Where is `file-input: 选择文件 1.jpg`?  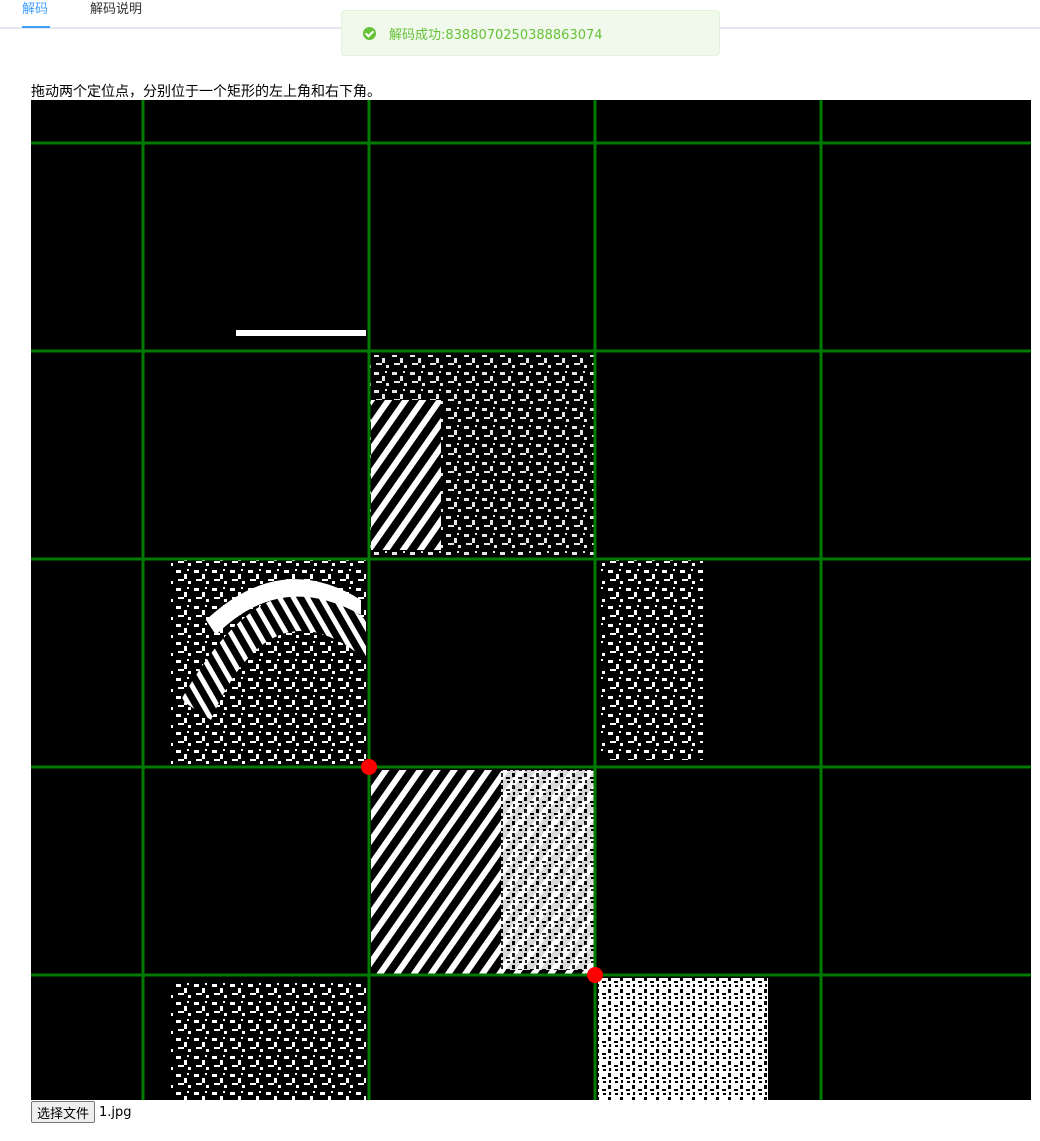 file-input: 选择文件 1.jpg is located at coordinates (81, 1112).